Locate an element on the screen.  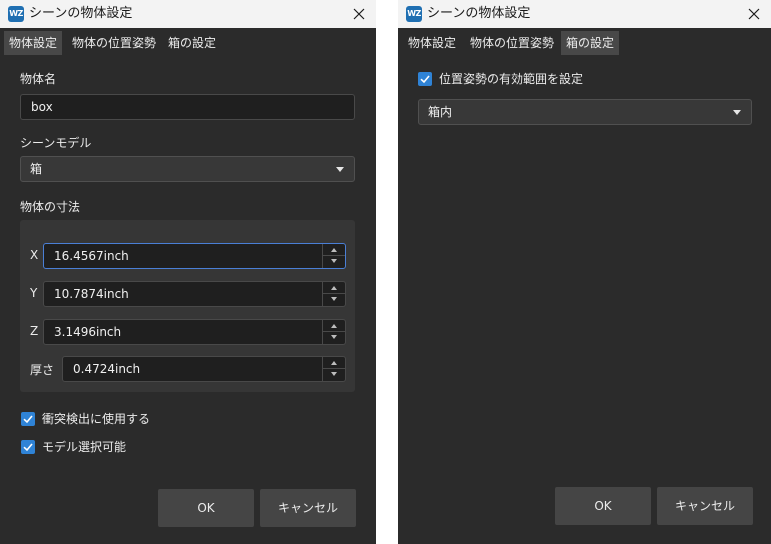
dimension-y-spinbox: 10.7874inch is located at coordinates (194, 294).